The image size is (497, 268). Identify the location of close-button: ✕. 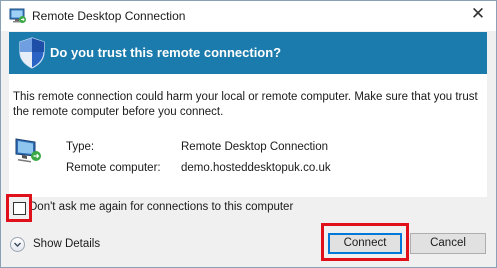
(478, 15).